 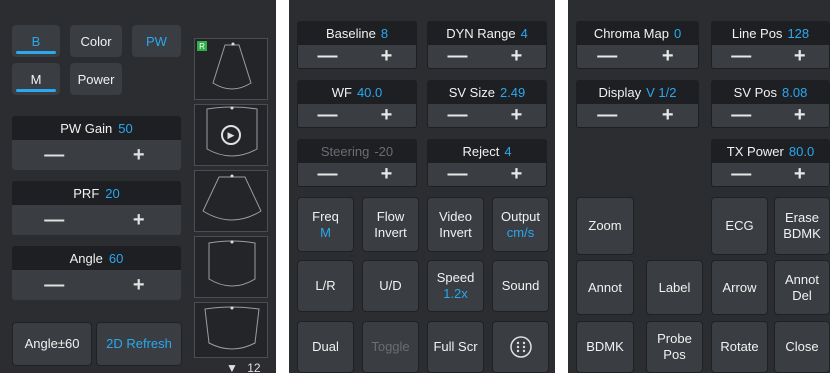 What do you see at coordinates (770, 151) in the screenshot?
I see `tx-power-label: TX Power 80.0` at bounding box center [770, 151].